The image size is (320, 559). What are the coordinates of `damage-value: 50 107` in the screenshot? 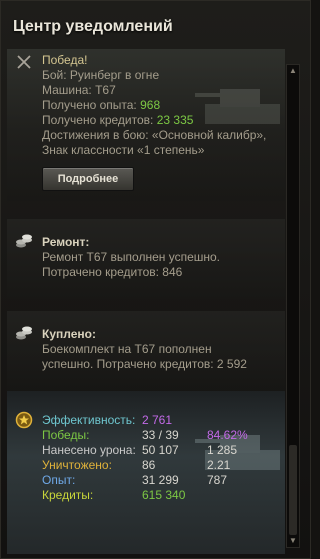 It's located at (160, 450).